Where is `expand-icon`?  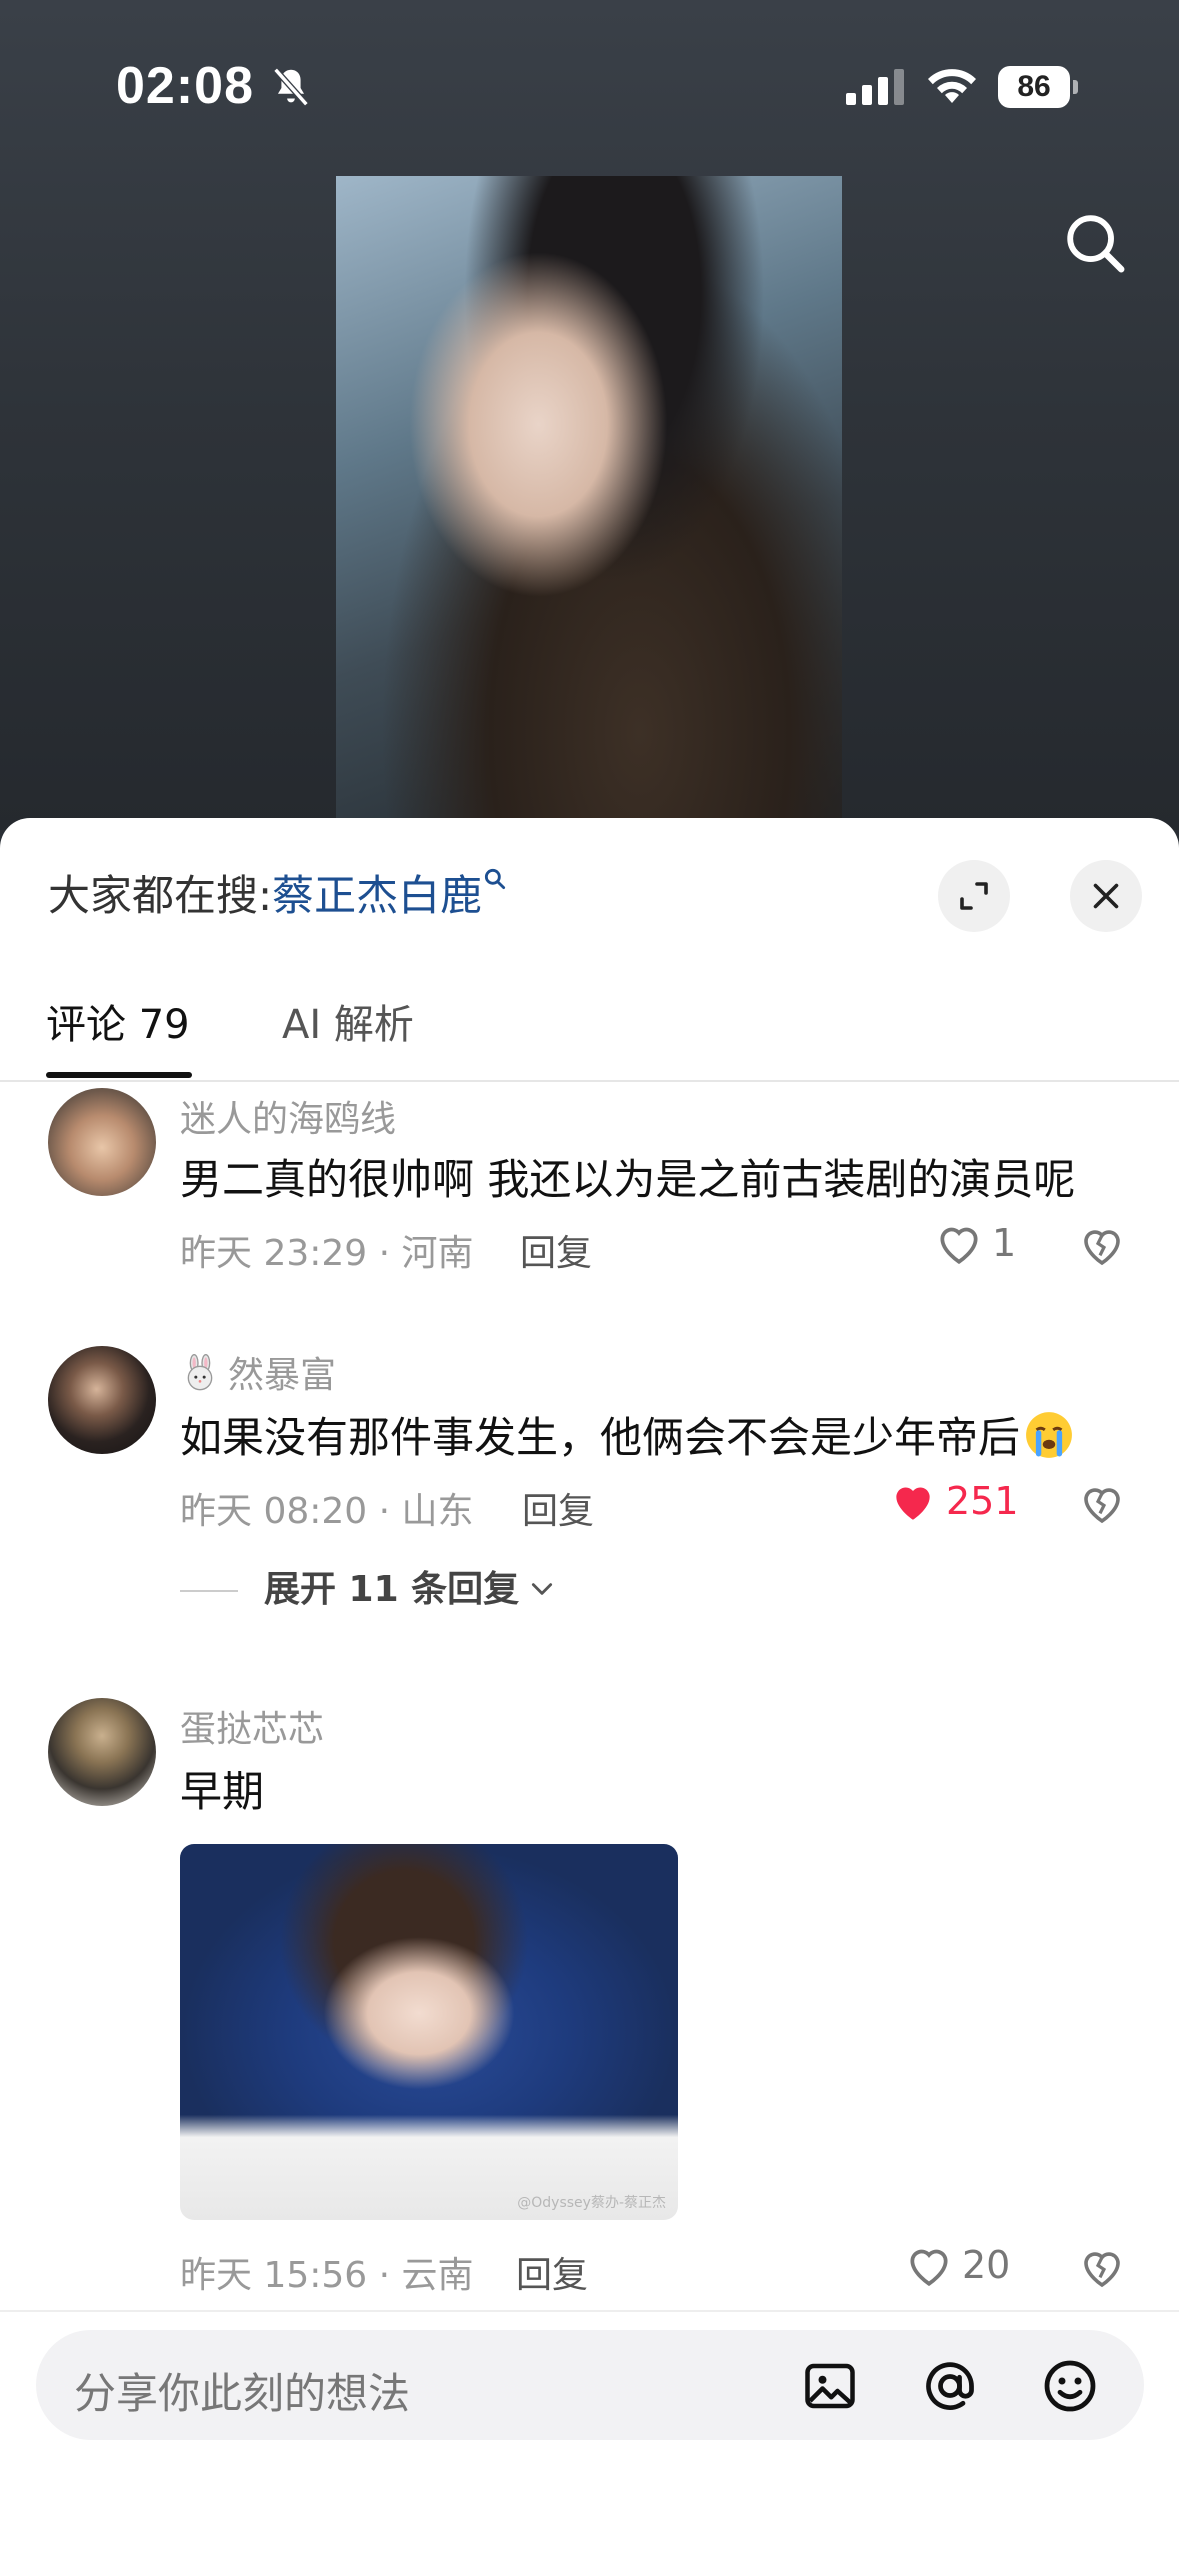
expand-icon is located at coordinates (974, 896).